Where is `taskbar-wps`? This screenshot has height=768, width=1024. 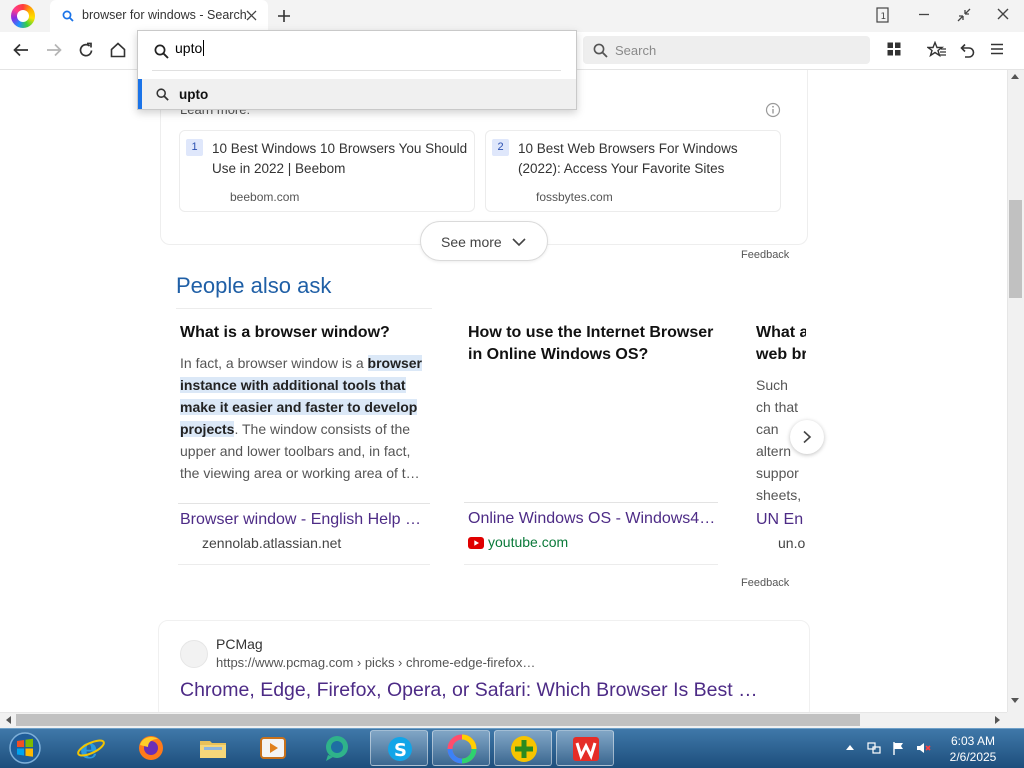
taskbar-wps is located at coordinates (585, 748).